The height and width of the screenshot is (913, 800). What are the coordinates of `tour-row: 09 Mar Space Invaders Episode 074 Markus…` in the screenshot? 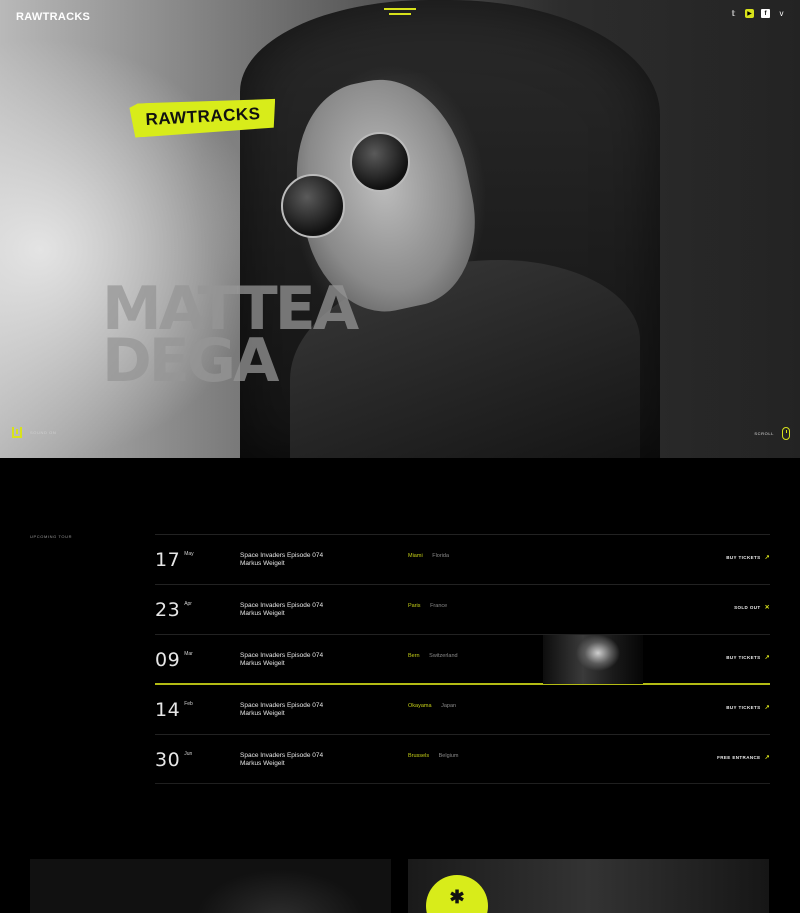 It's located at (462, 659).